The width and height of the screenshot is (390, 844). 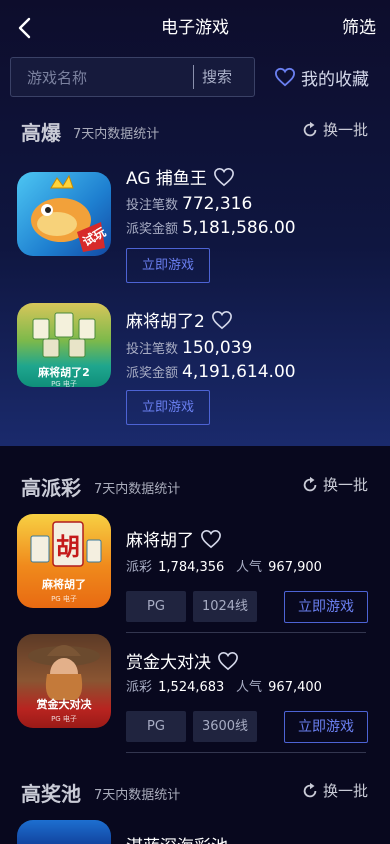 What do you see at coordinates (239, 228) in the screenshot?
I see `payout-amount-value: 5,181,586.00` at bounding box center [239, 228].